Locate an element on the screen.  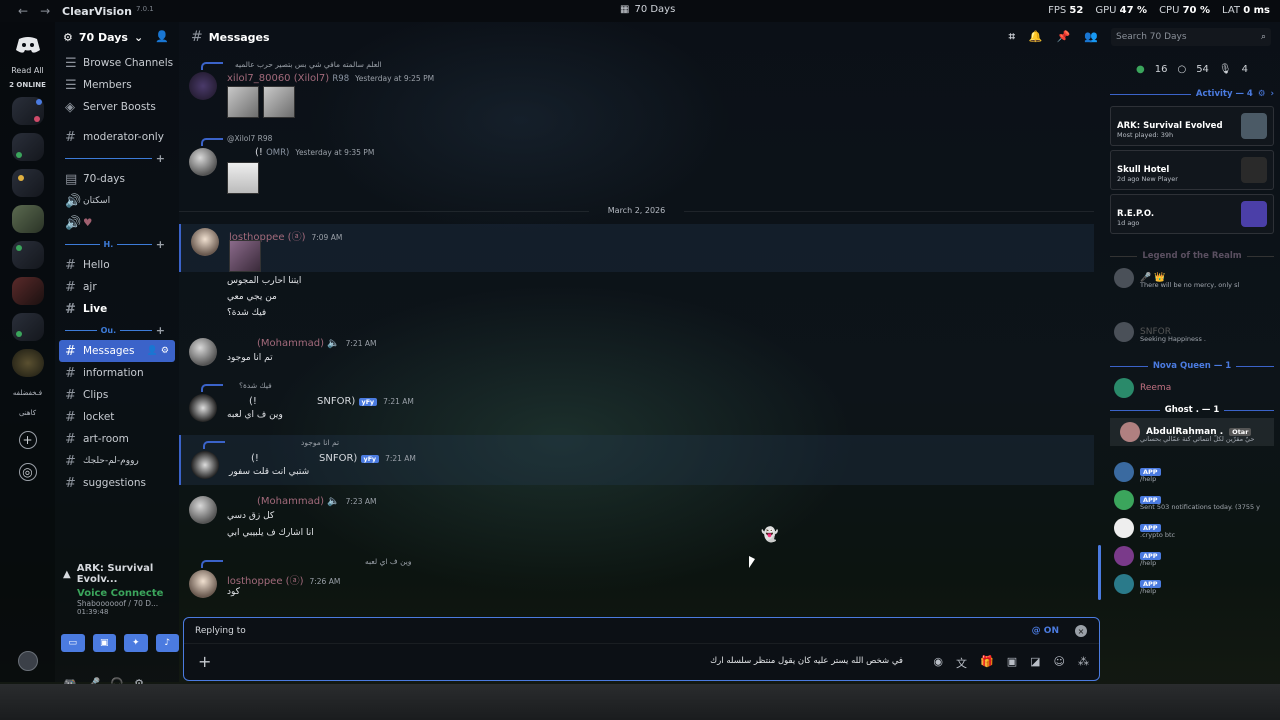
forward-arrow-icon: → is located at coordinates (45, 11).